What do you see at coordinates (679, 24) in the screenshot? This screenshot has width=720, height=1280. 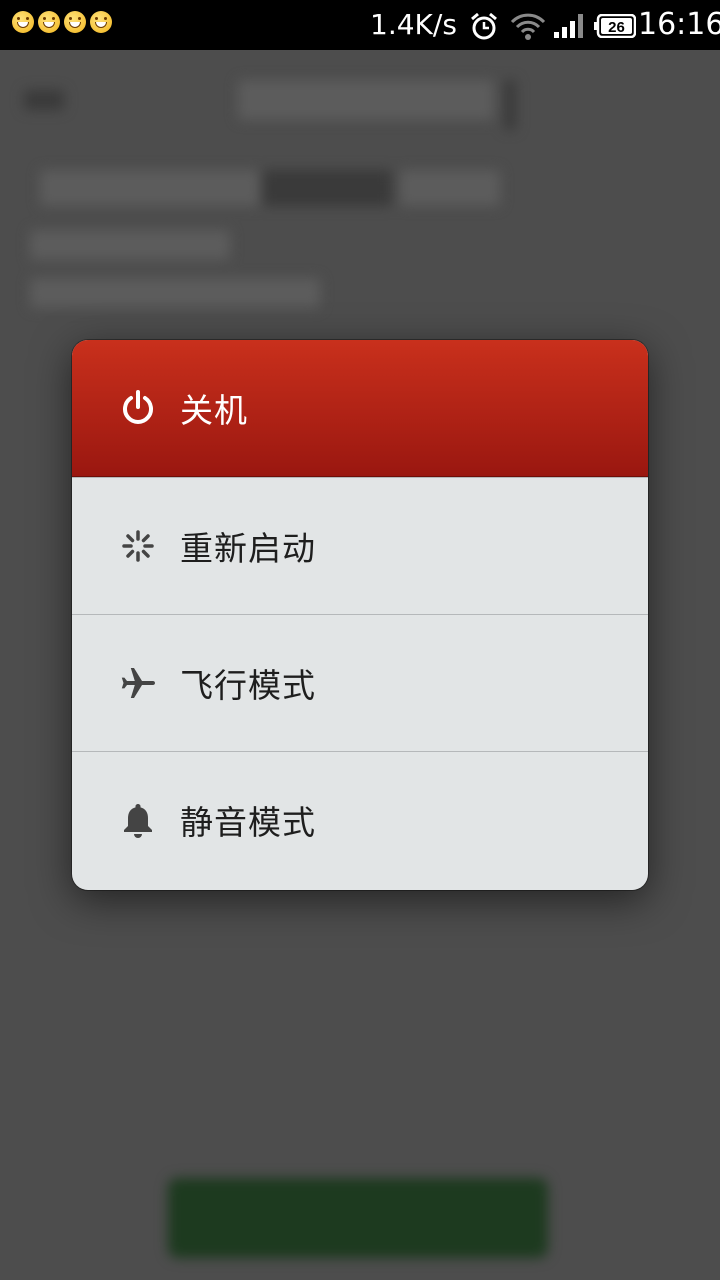 I see `status-time: 16:16` at bounding box center [679, 24].